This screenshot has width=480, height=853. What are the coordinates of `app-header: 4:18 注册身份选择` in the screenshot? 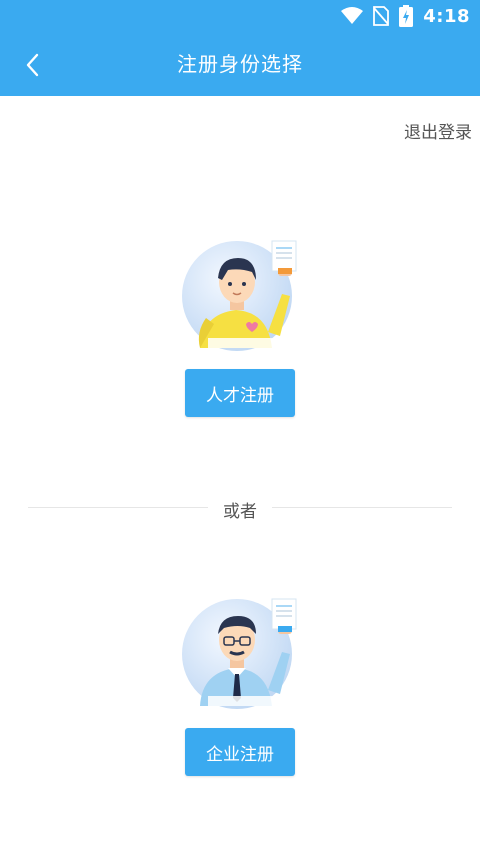 It's located at (240, 48).